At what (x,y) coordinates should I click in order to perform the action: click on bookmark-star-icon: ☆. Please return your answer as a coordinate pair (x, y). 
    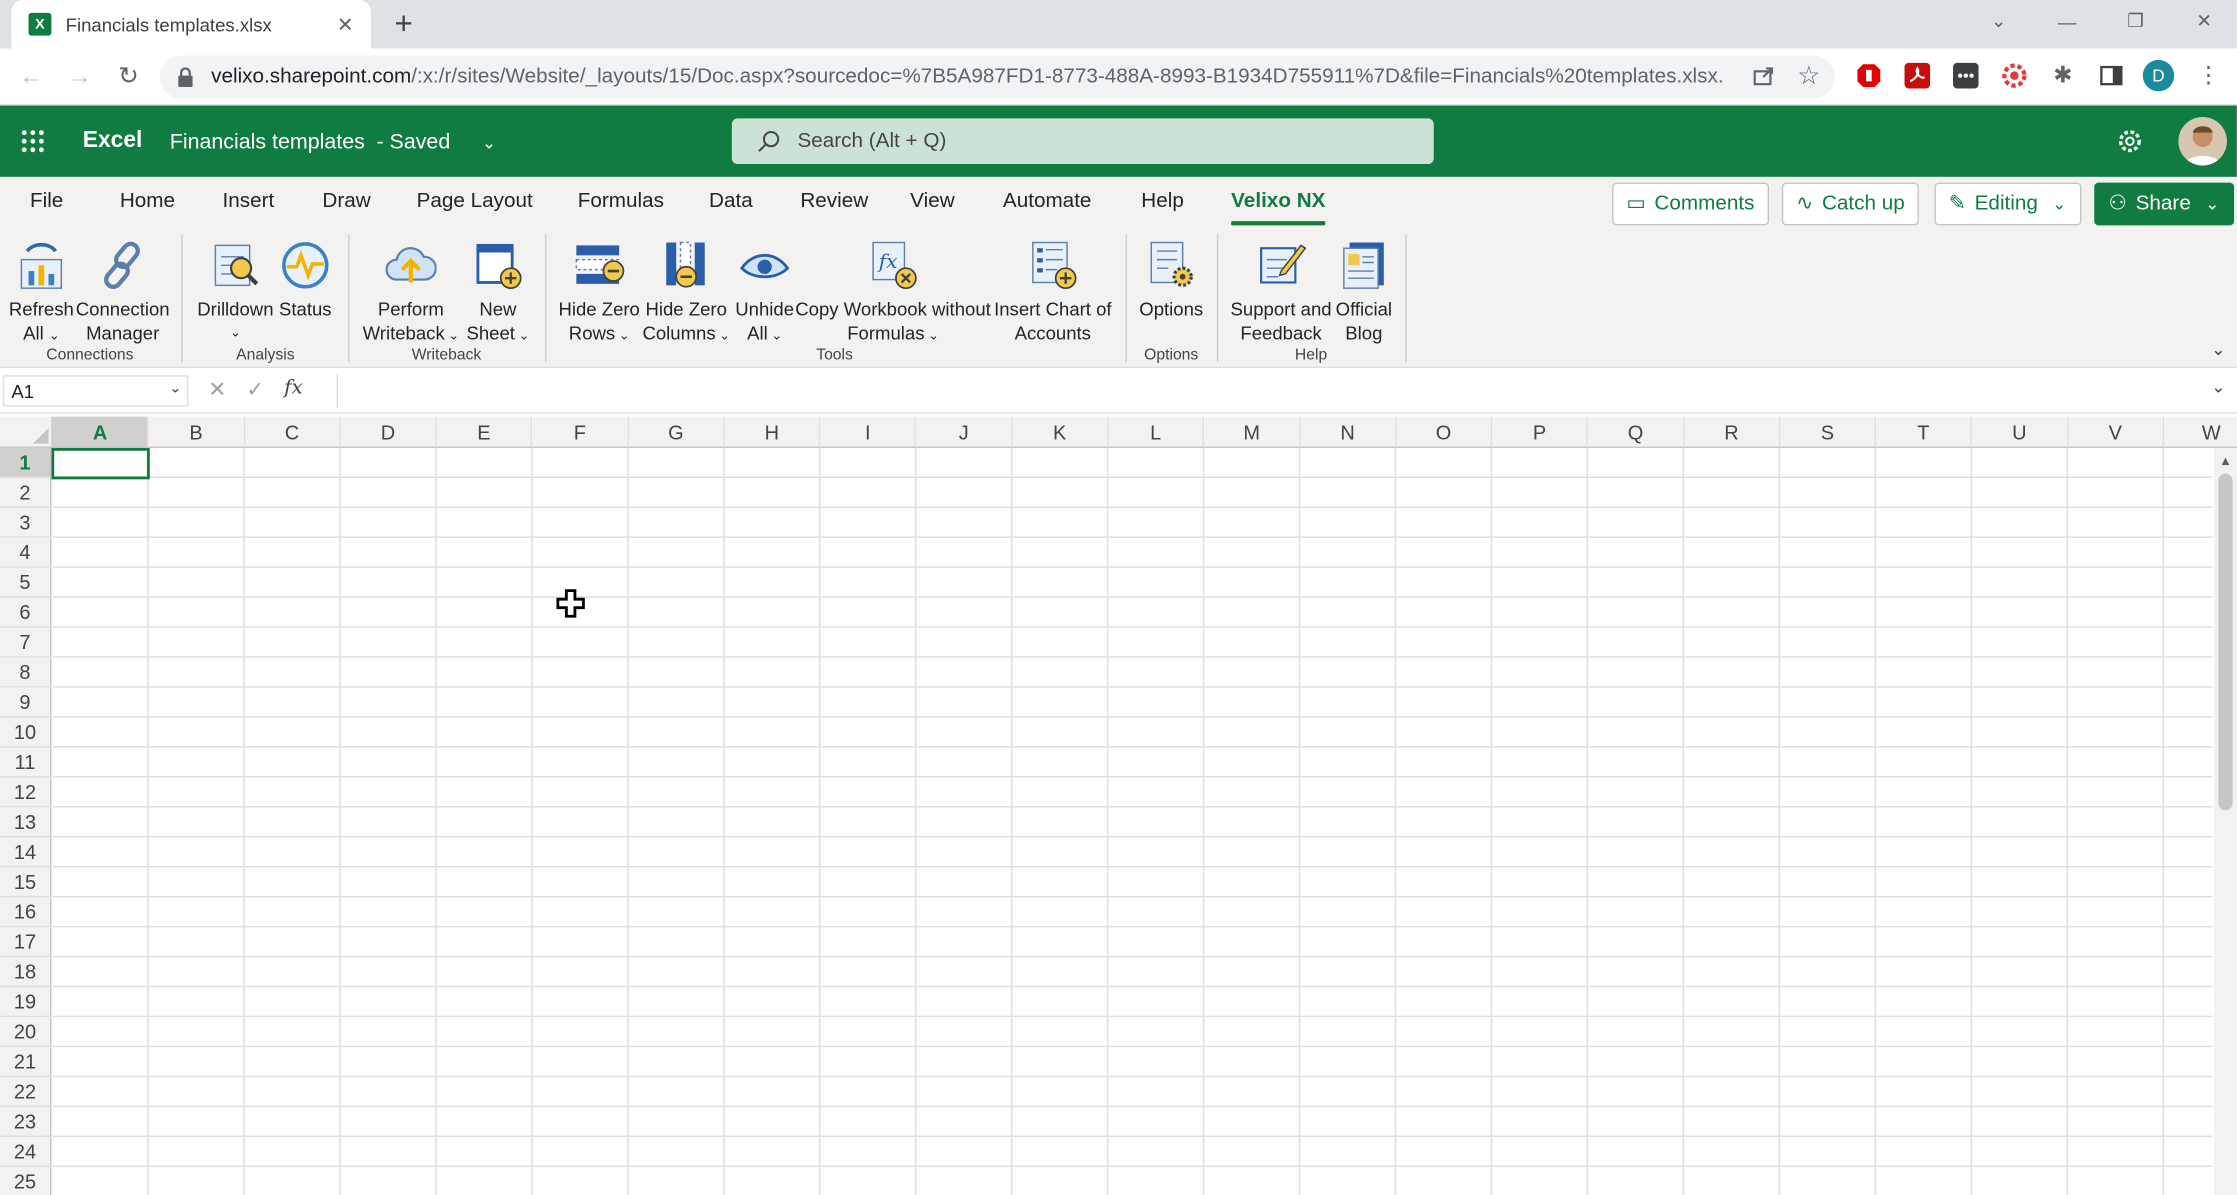
    Looking at the image, I should click on (1809, 75).